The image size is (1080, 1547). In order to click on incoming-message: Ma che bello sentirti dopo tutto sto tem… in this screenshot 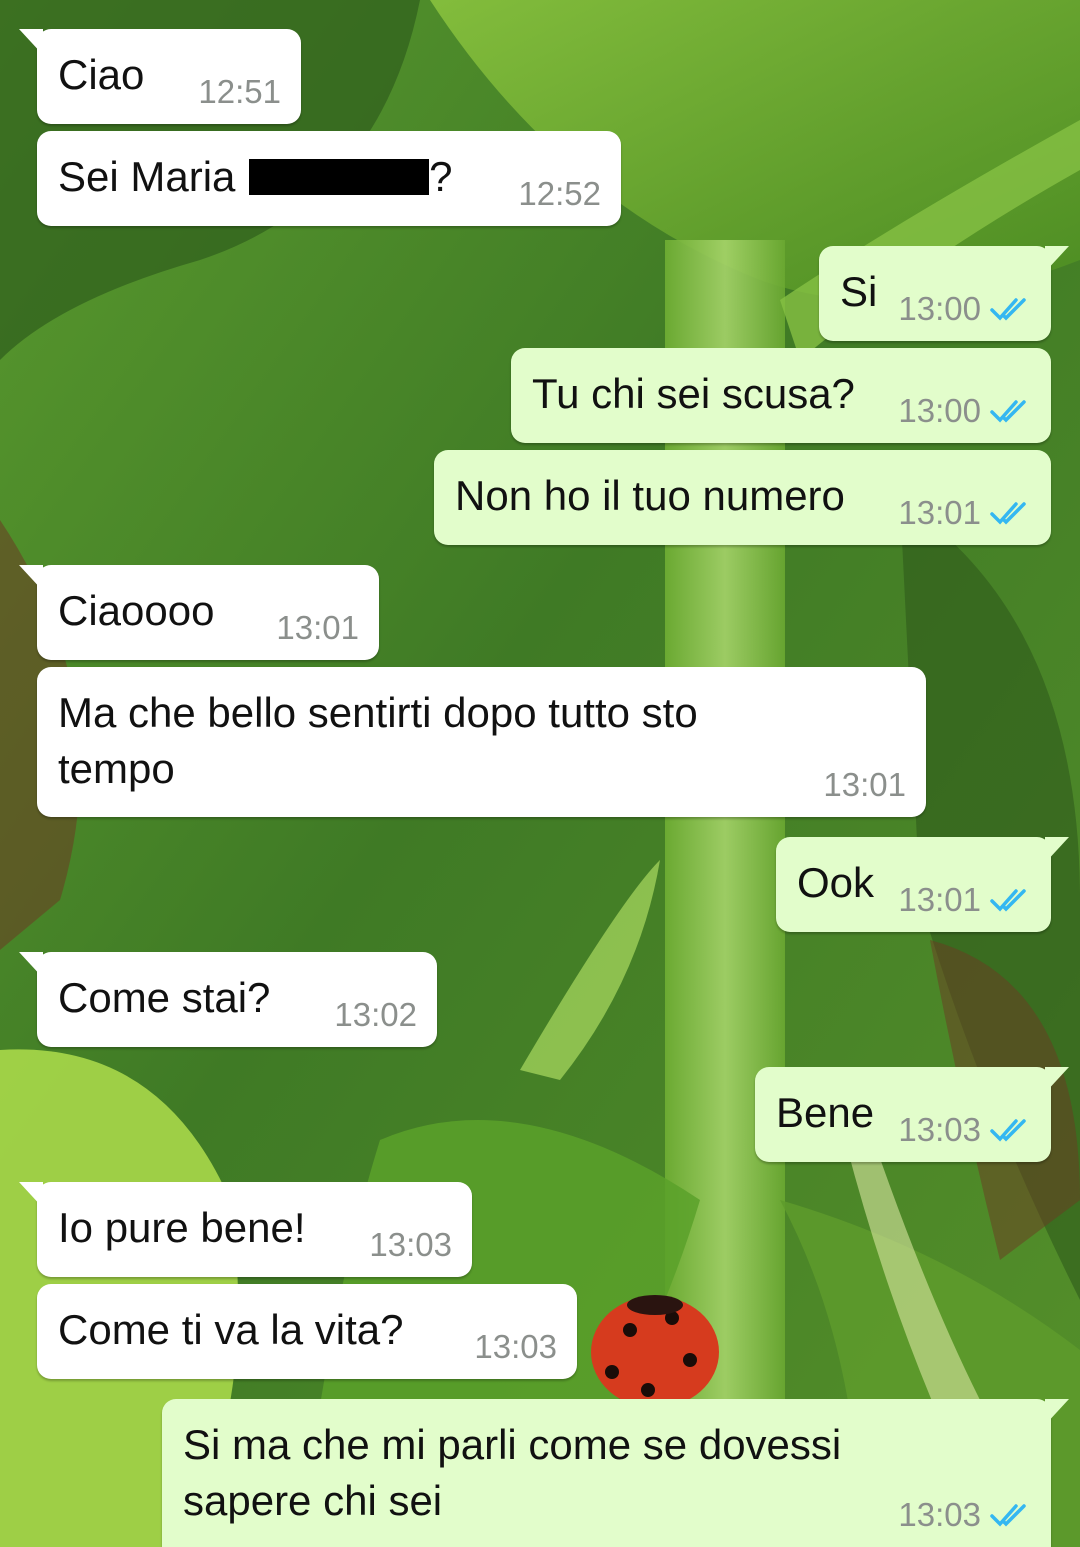, I will do `click(481, 742)`.